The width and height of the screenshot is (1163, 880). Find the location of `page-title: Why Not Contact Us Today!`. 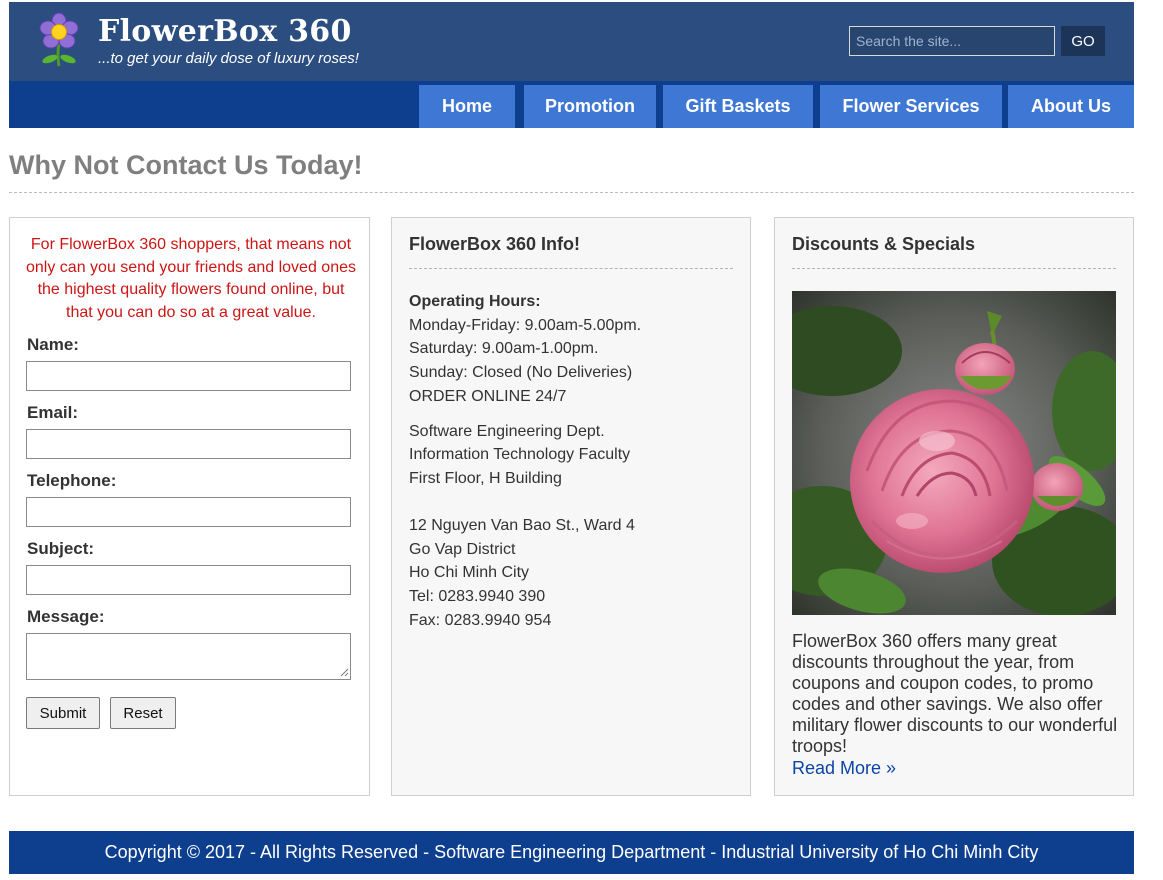

page-title: Why Not Contact Us Today! is located at coordinates (186, 165).